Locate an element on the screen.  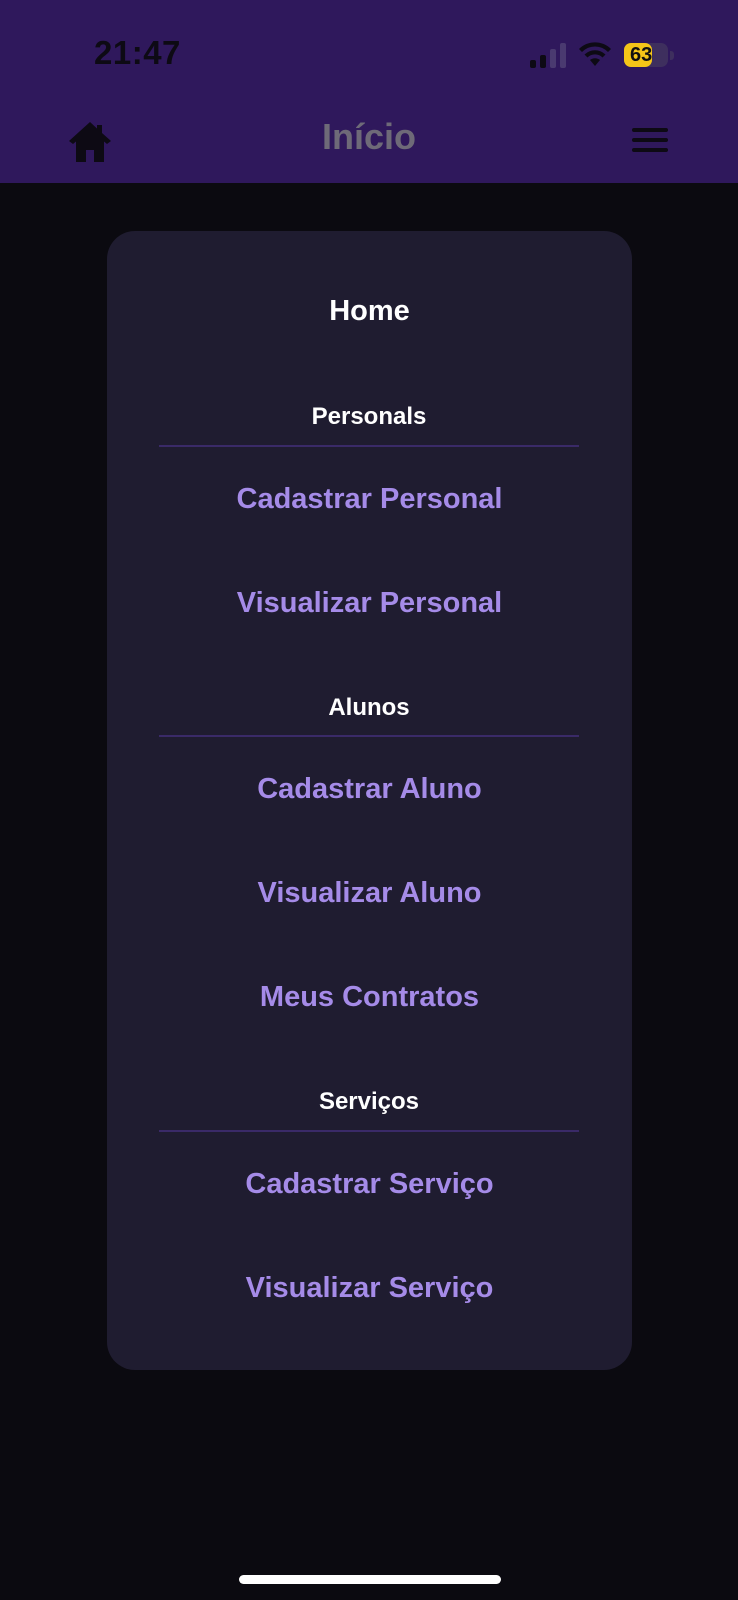
status-icons: 63 is located at coordinates (602, 55).